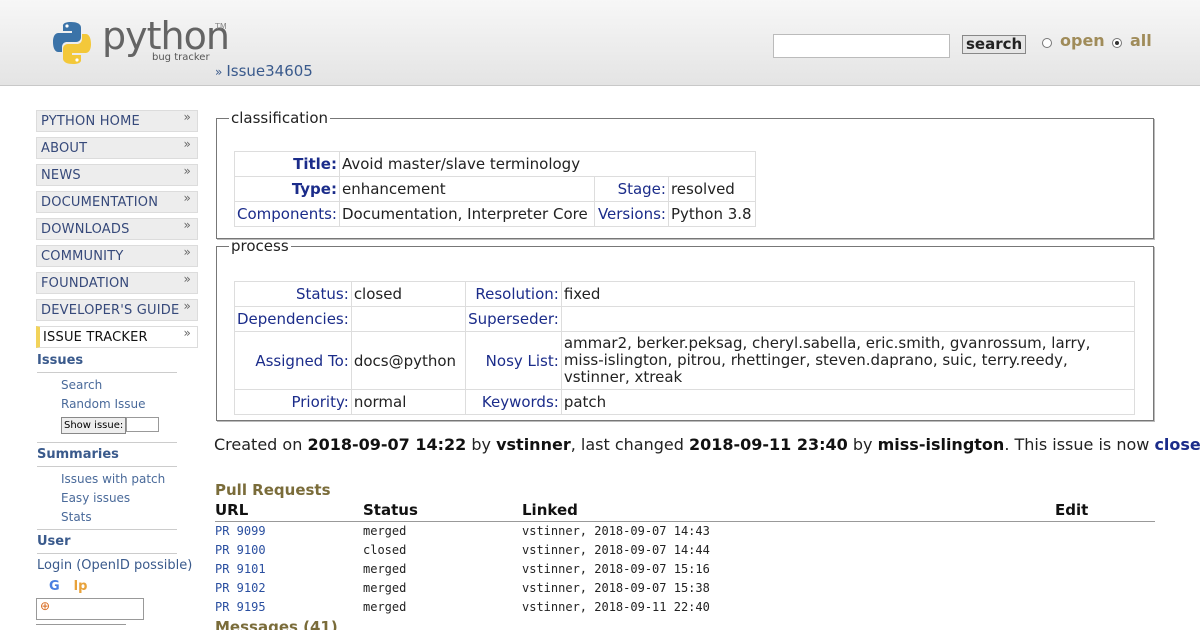  What do you see at coordinates (287, 189) in the screenshot?
I see `type-label: Type:` at bounding box center [287, 189].